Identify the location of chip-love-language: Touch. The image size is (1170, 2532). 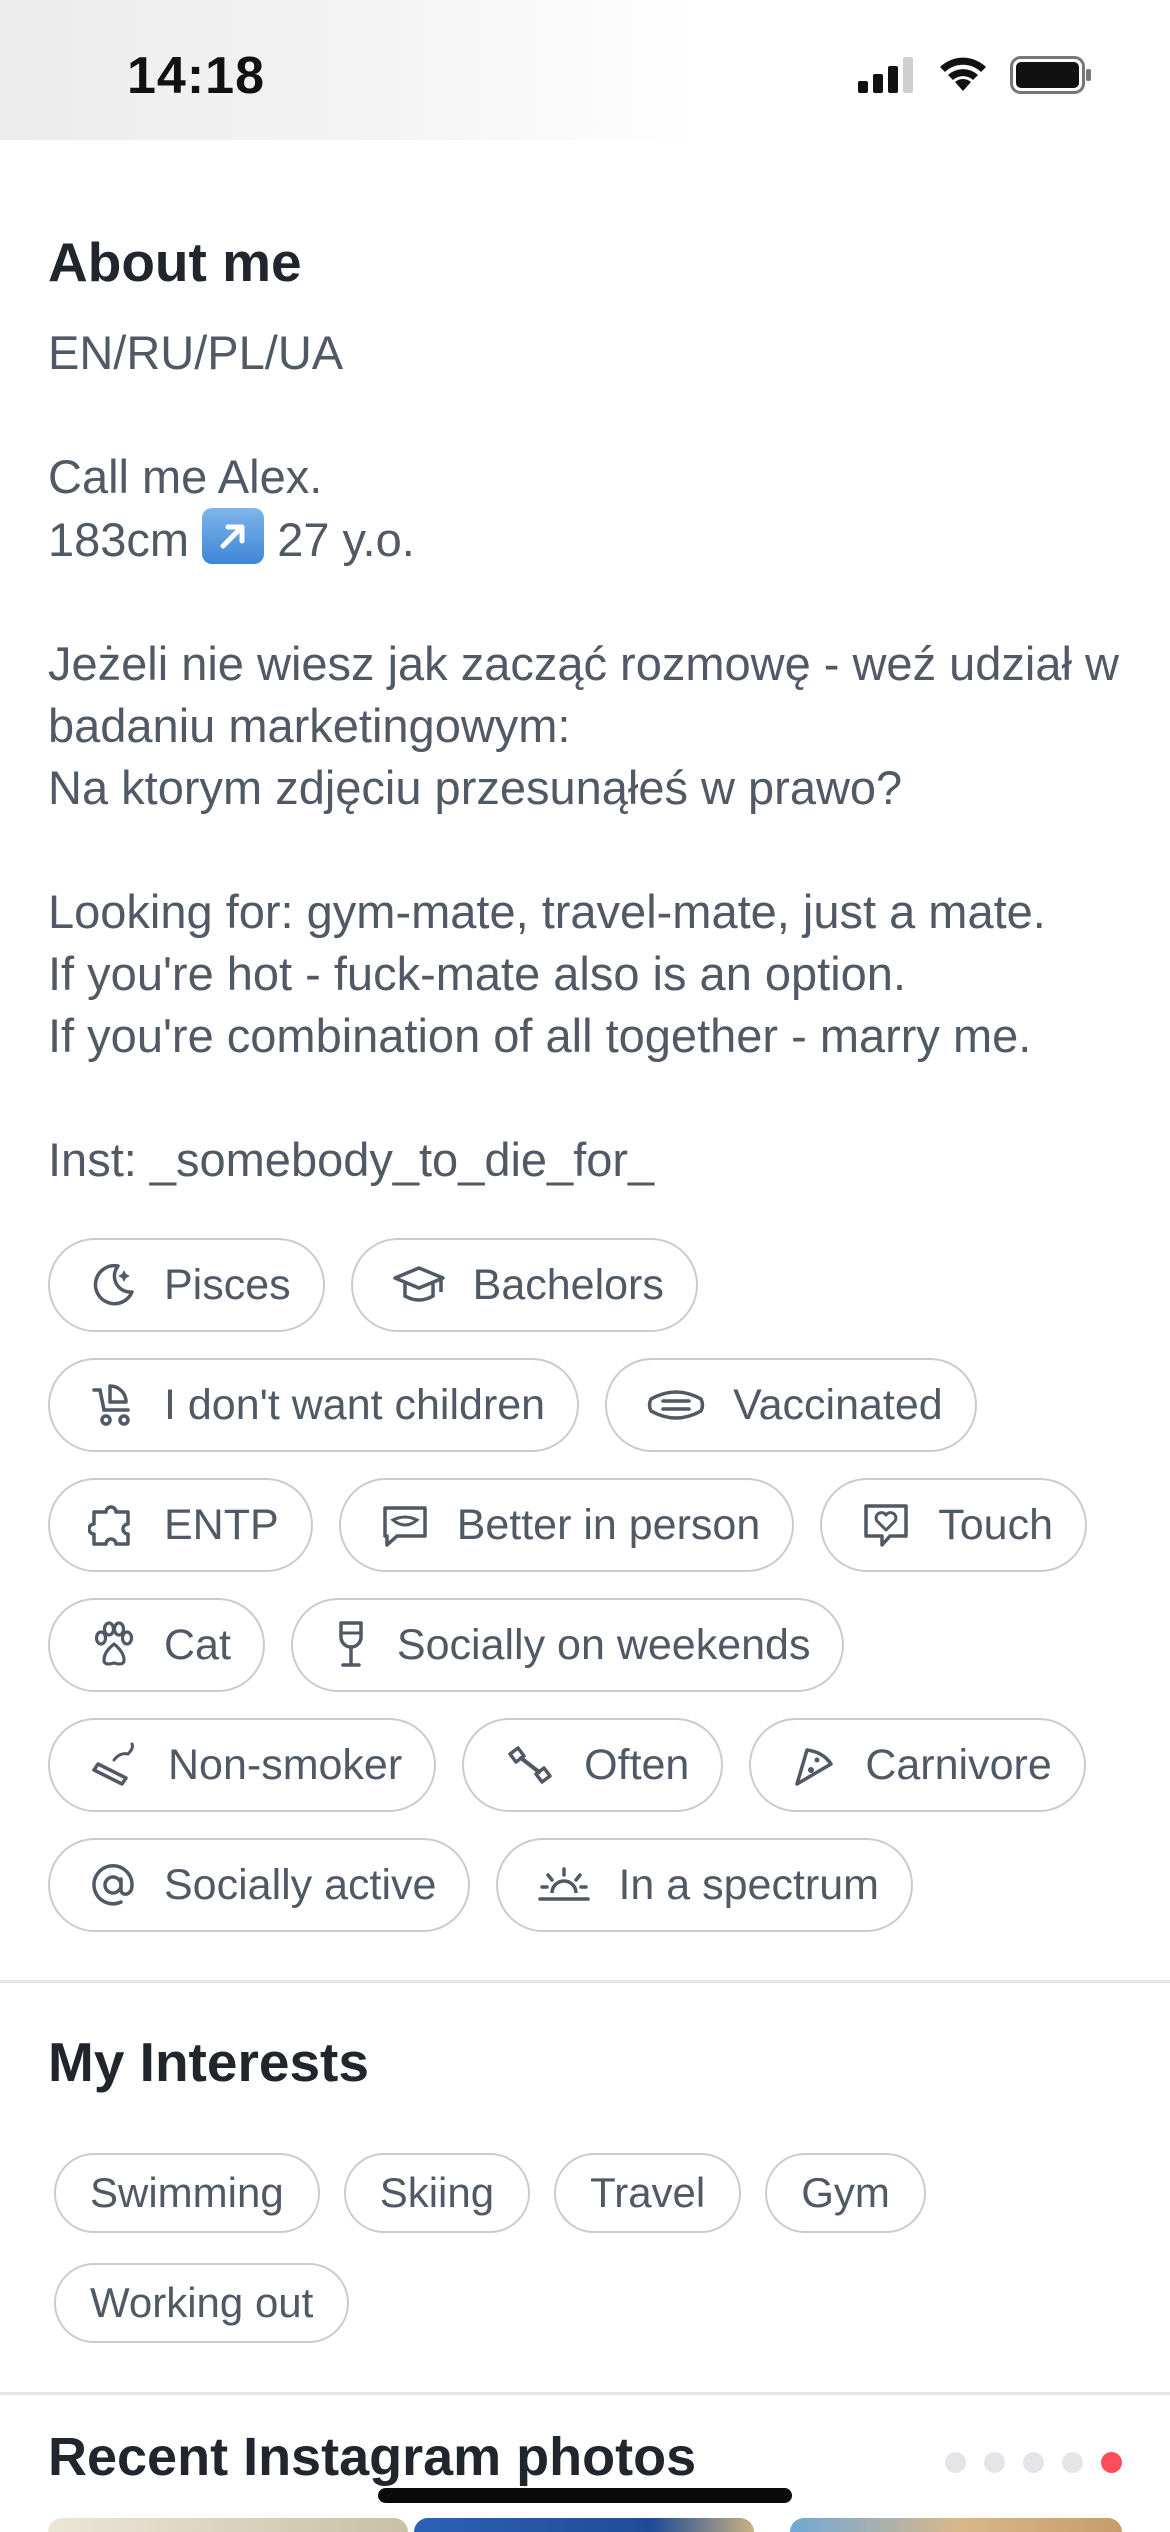
(953, 1525).